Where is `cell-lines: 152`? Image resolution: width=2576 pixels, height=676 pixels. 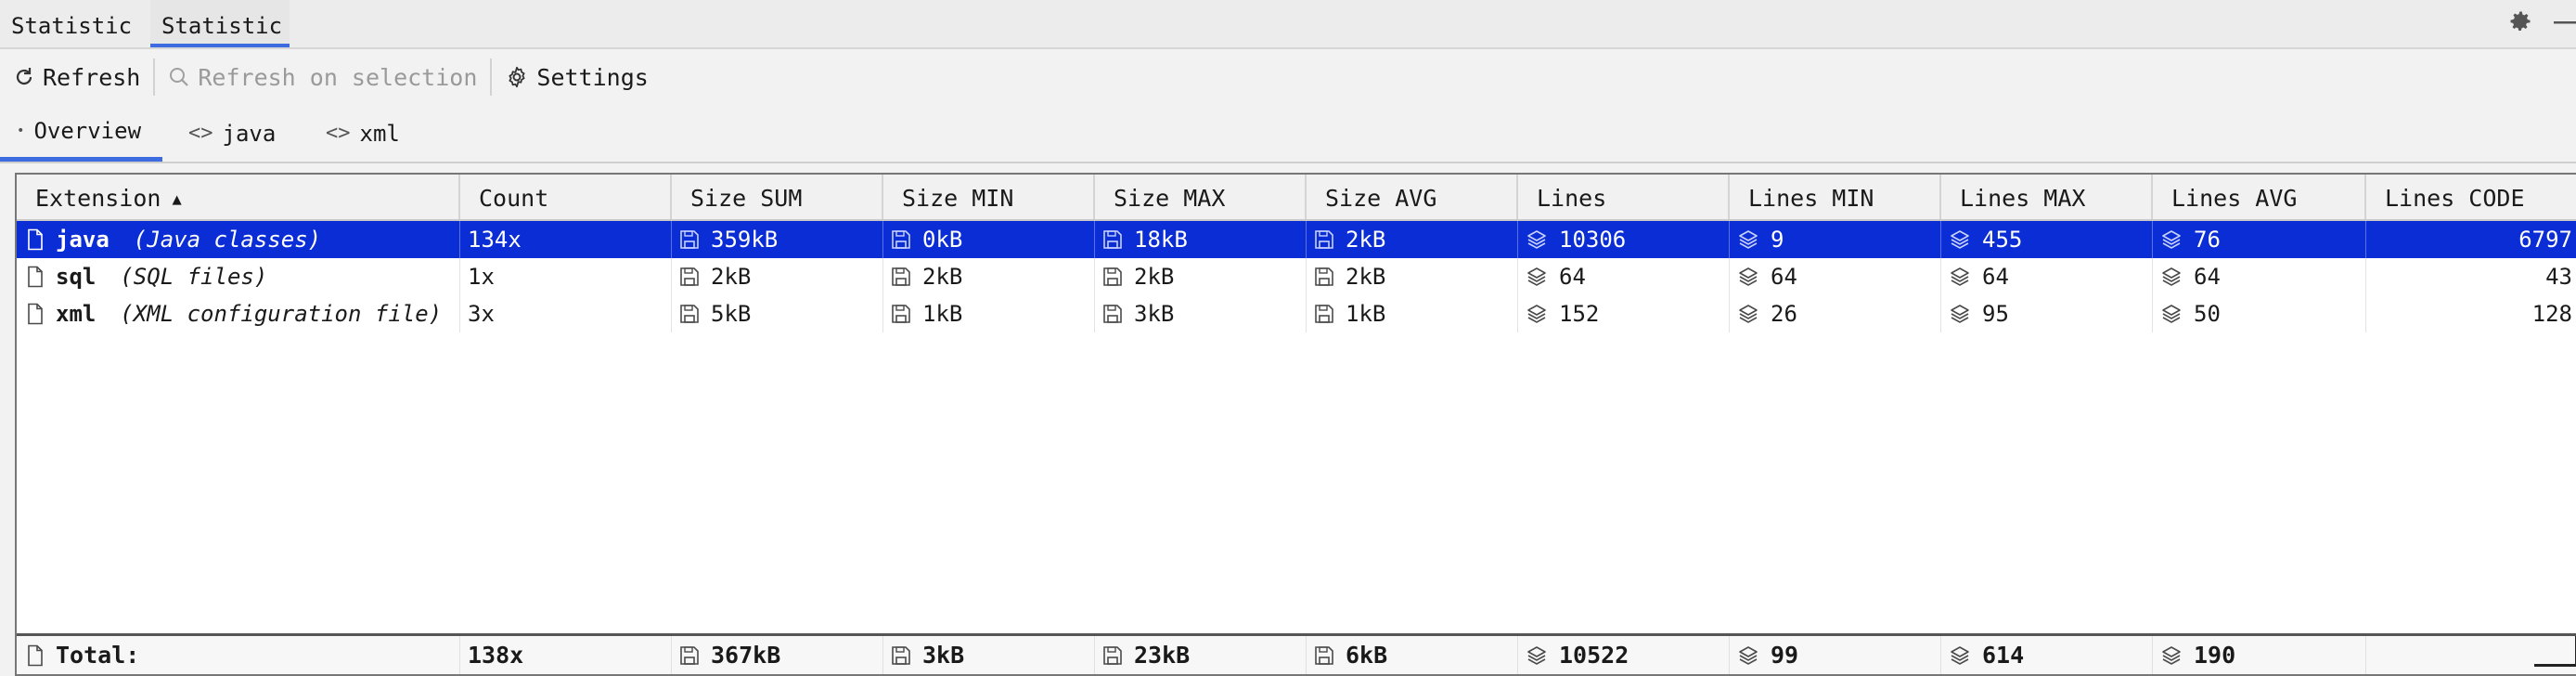
cell-lines: 152 is located at coordinates (1624, 313).